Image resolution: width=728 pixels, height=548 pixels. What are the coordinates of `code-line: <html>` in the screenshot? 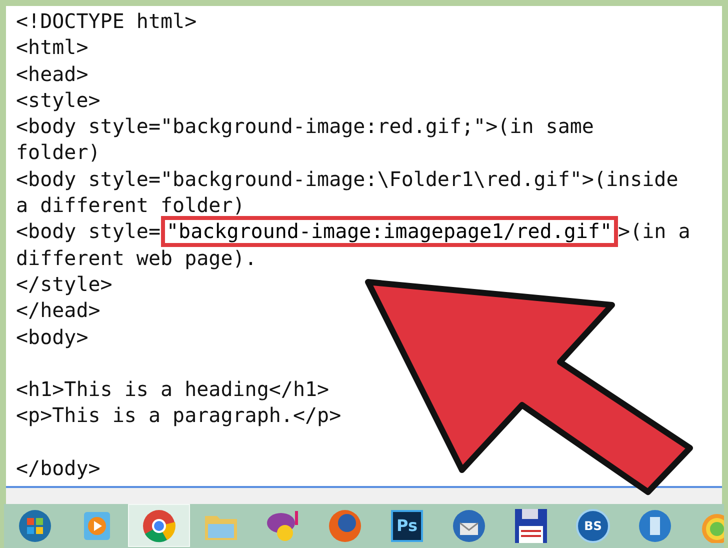 It's located at (52, 47).